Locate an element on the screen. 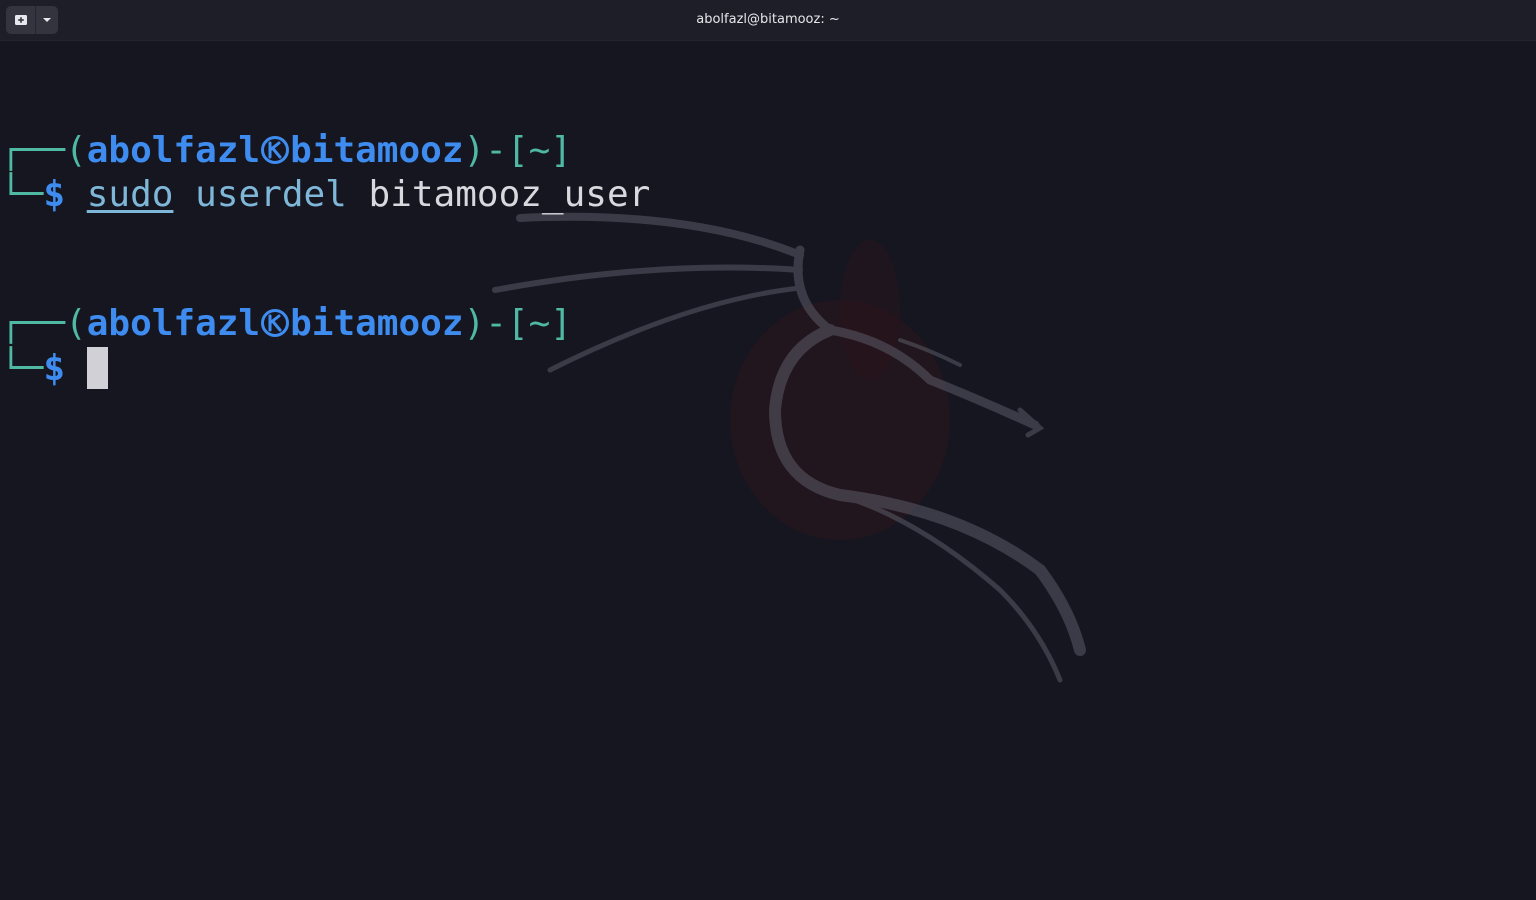  input-line: └─$ is located at coordinates (54, 369).